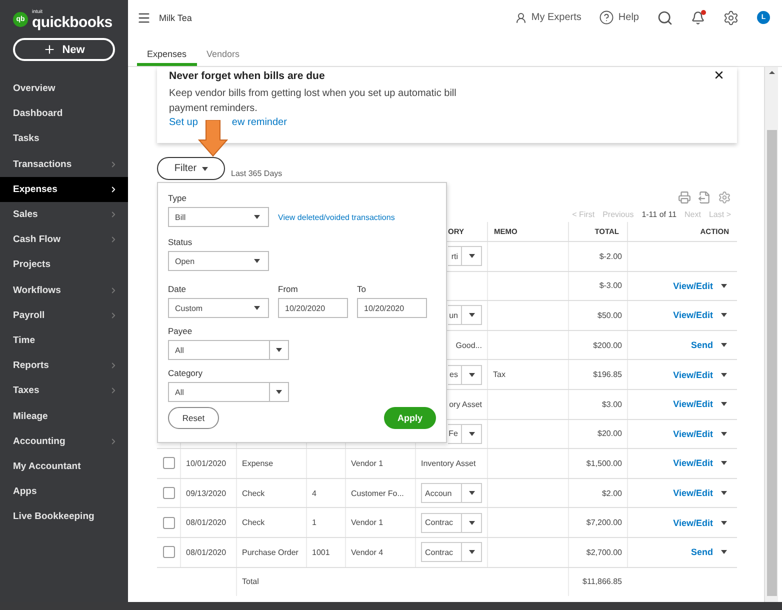 This screenshot has width=782, height=610. What do you see at coordinates (31, 264) in the screenshot?
I see `sidebar-item-label: Projects` at bounding box center [31, 264].